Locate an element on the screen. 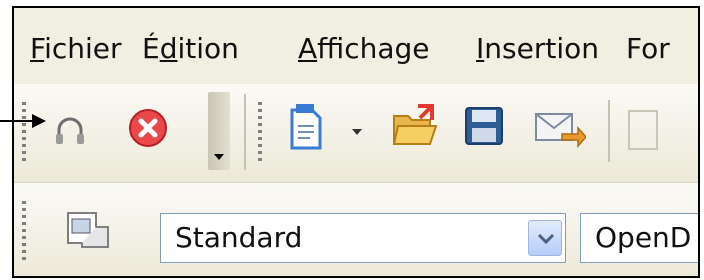 The height and width of the screenshot is (280, 704). toolbar-dropdown-icon is located at coordinates (219, 131).